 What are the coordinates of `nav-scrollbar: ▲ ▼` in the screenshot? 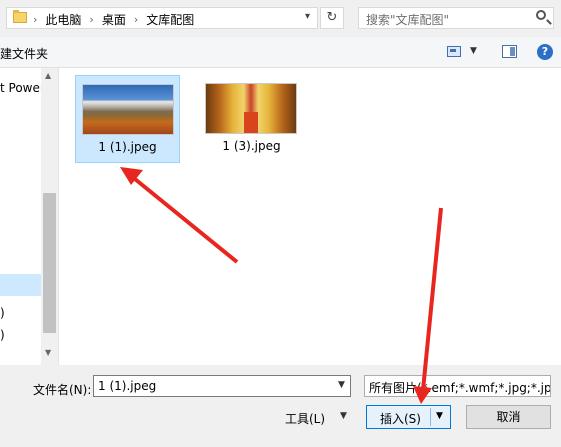 It's located at (49, 216).